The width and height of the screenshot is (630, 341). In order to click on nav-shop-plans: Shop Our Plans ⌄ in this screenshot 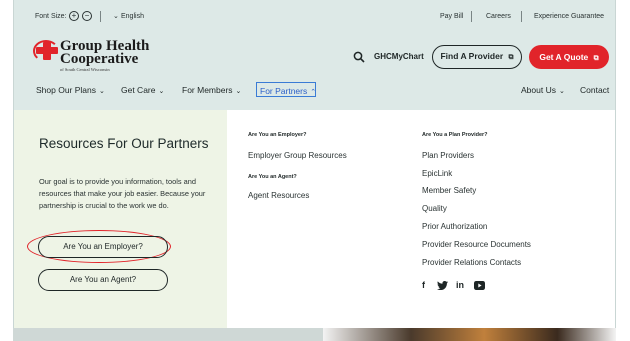, I will do `click(70, 90)`.